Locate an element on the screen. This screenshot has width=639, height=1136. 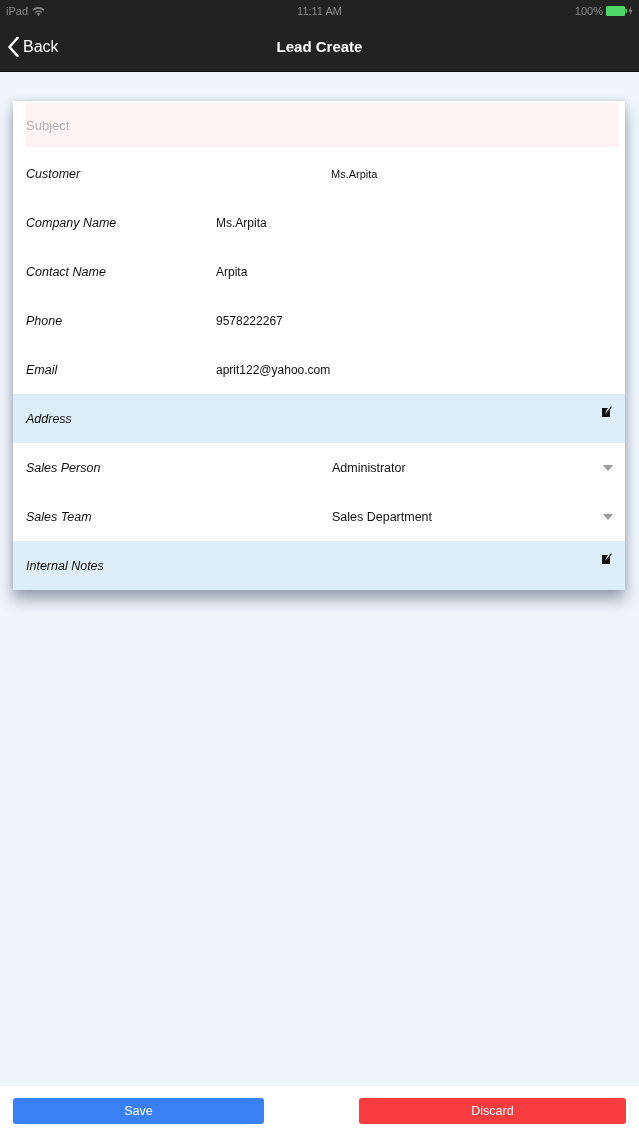
clock-time: 11:11 AM is located at coordinates (319, 11).